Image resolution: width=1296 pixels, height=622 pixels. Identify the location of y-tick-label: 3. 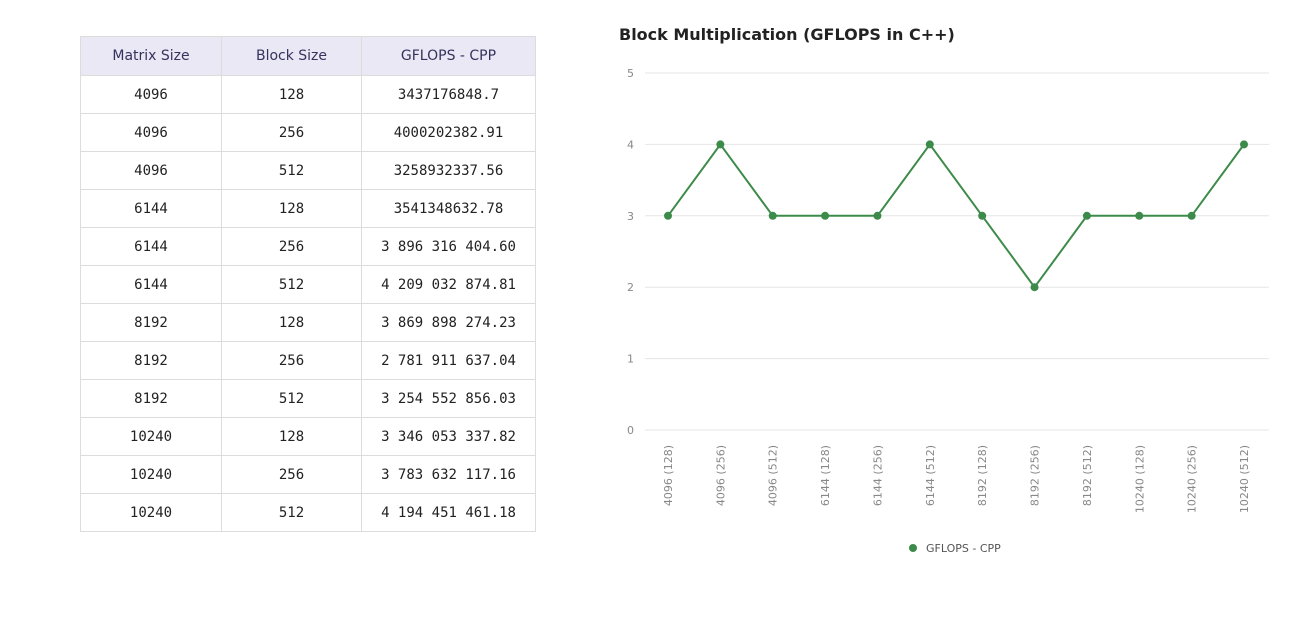
(630, 216).